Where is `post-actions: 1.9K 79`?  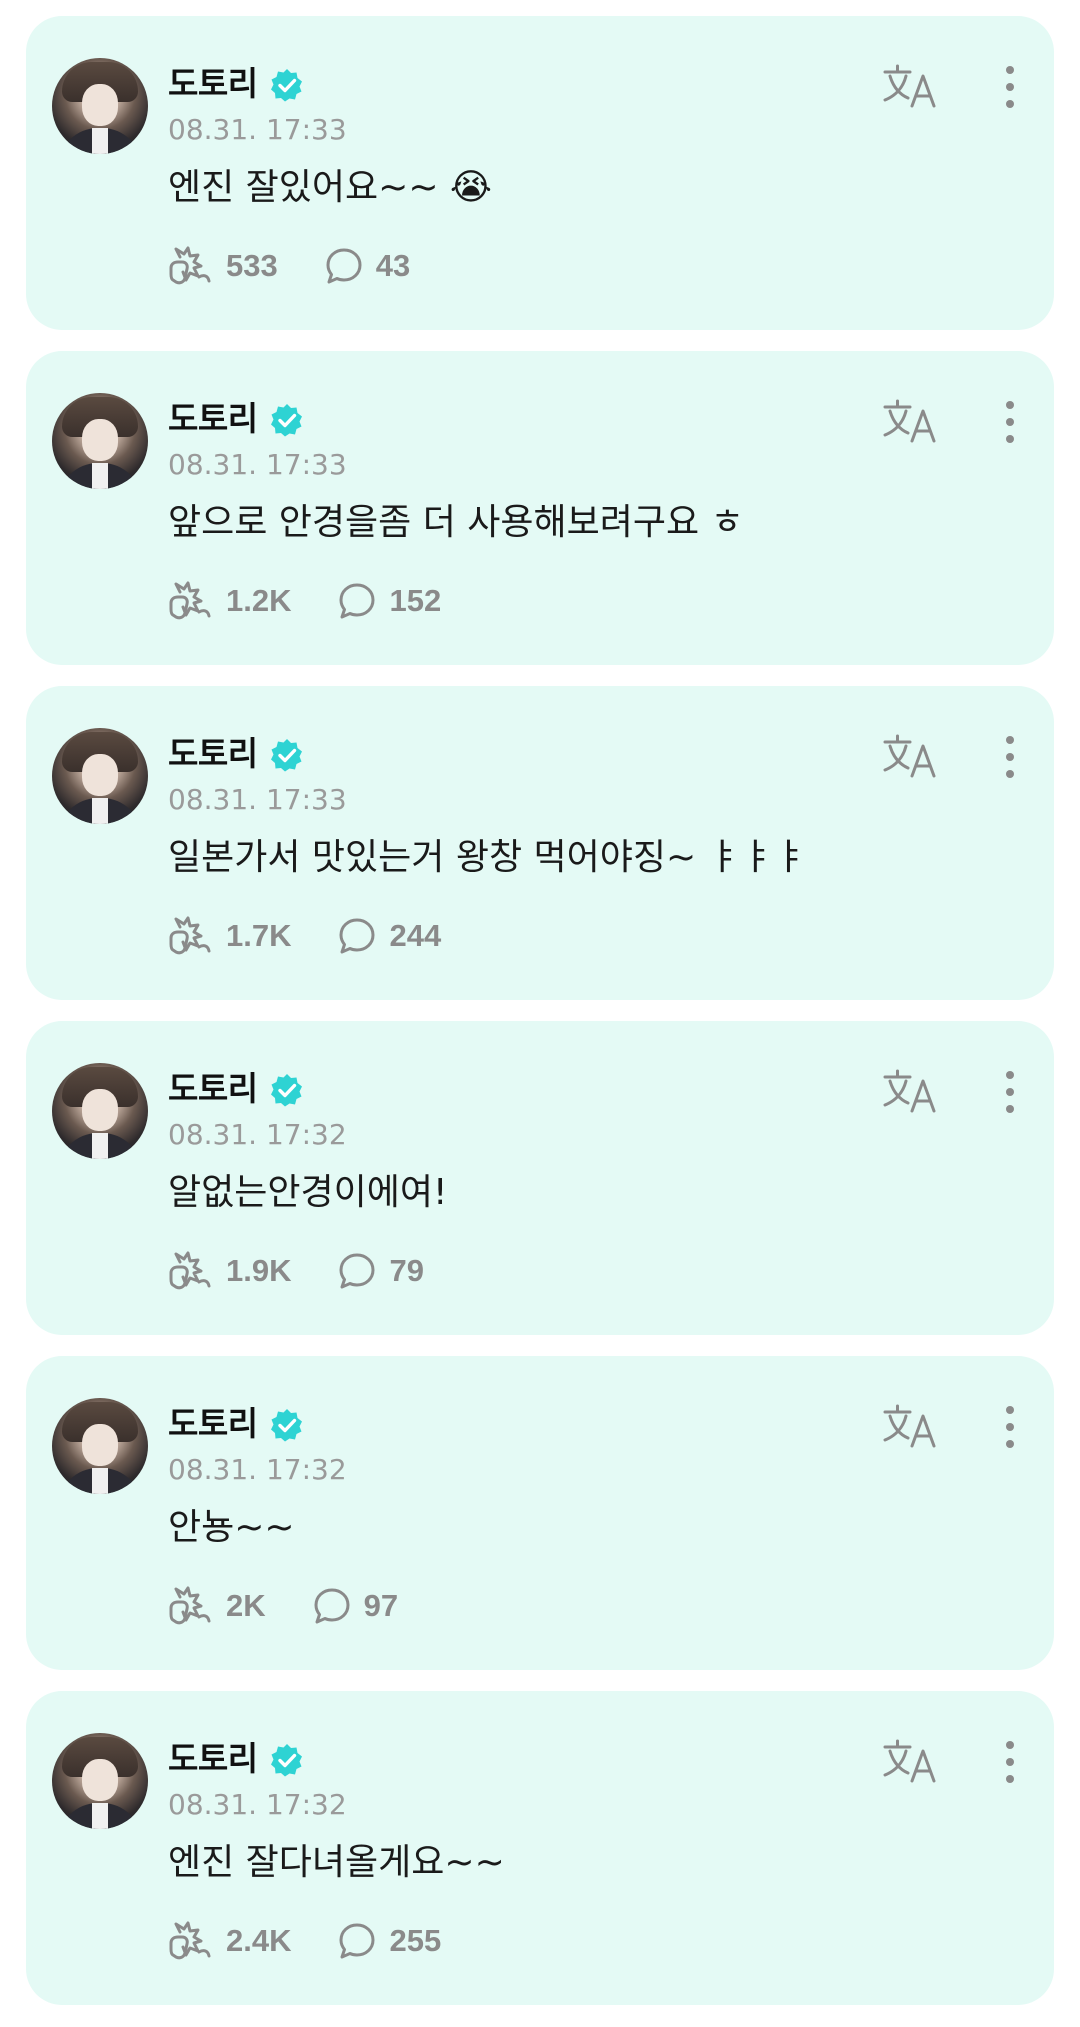
post-actions: 1.9K 79 is located at coordinates (319, 1271).